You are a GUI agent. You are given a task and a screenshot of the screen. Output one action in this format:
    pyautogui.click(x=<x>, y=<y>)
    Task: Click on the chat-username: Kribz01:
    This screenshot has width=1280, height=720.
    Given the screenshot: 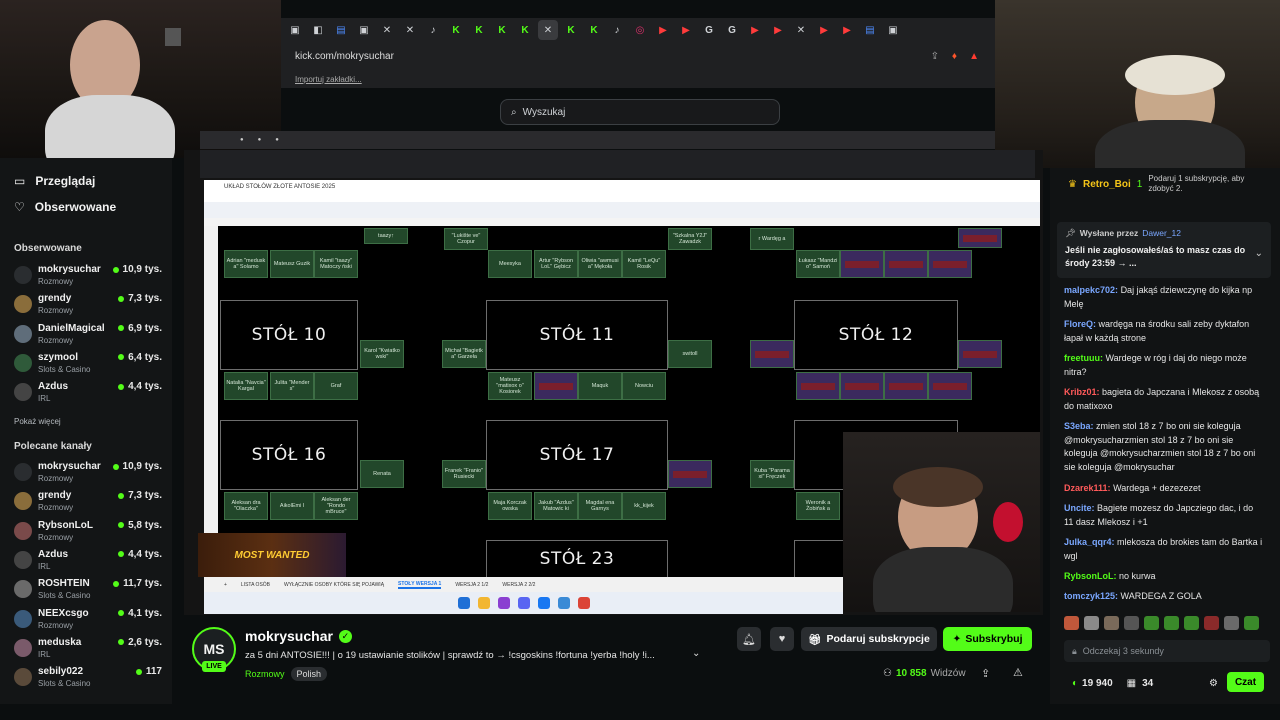 What is the action you would take?
    pyautogui.click(x=1082, y=392)
    